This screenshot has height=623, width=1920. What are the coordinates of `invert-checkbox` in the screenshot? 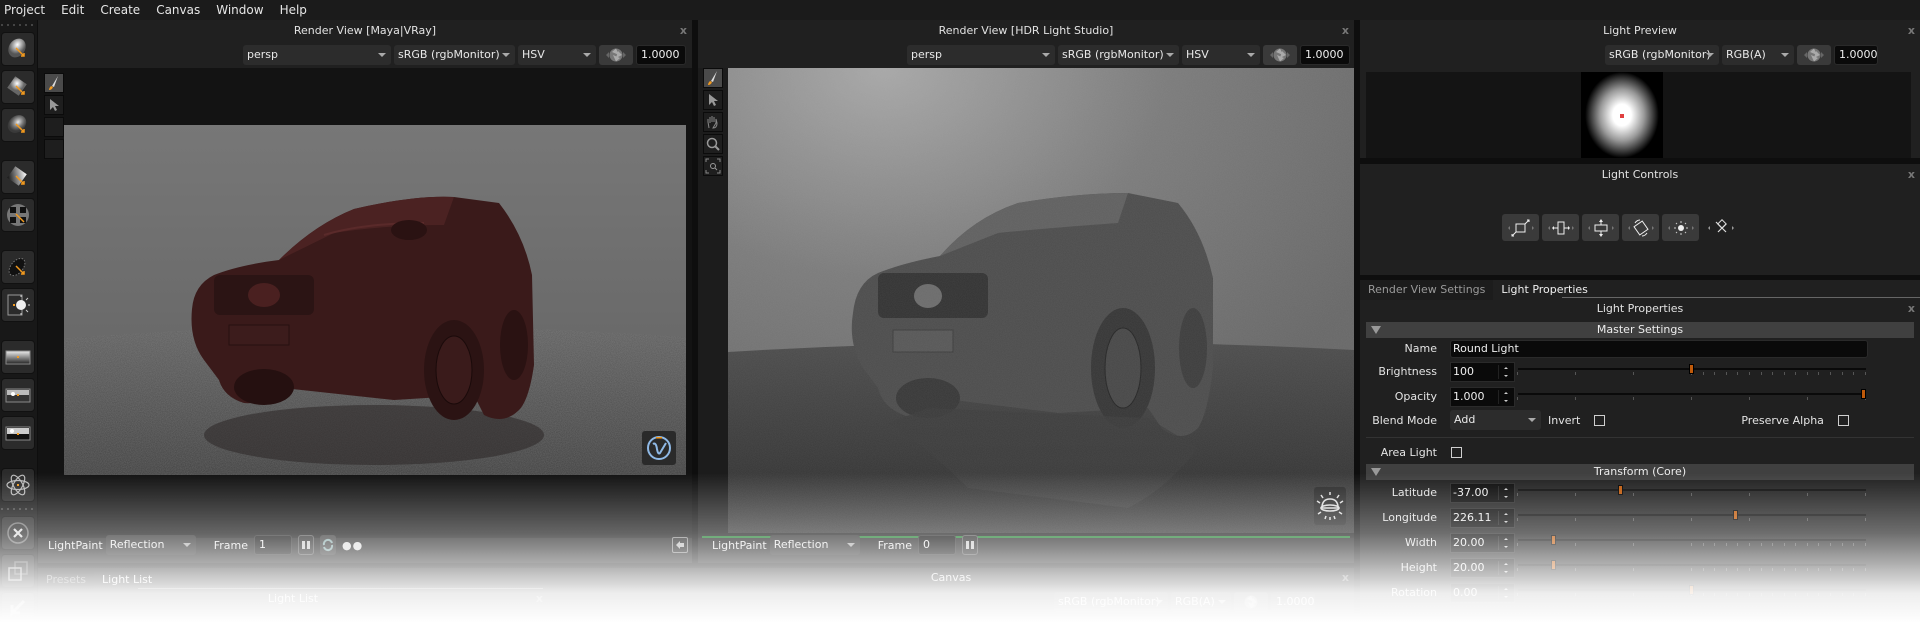 It's located at (1600, 420).